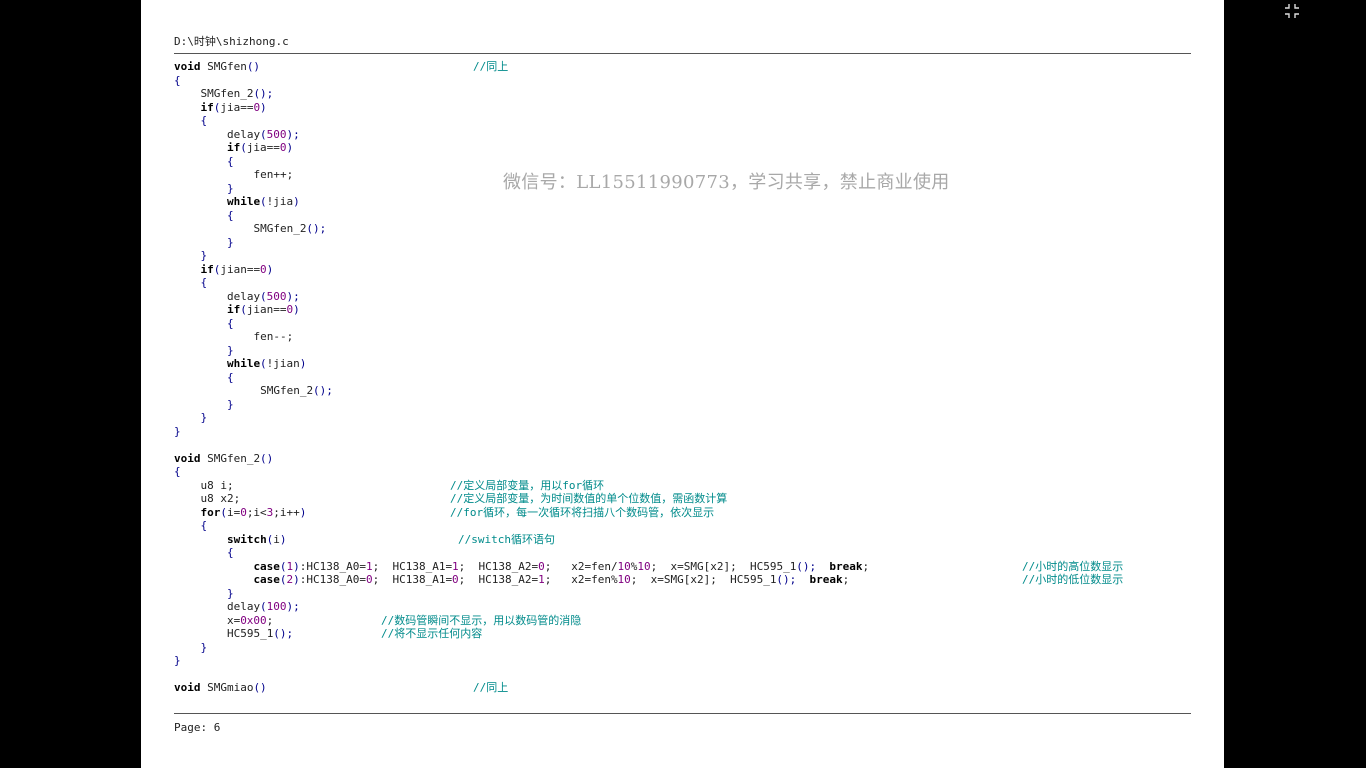 The height and width of the screenshot is (768, 1366). Describe the element at coordinates (227, 687) in the screenshot. I see `code-token: SMGmiao` at that location.